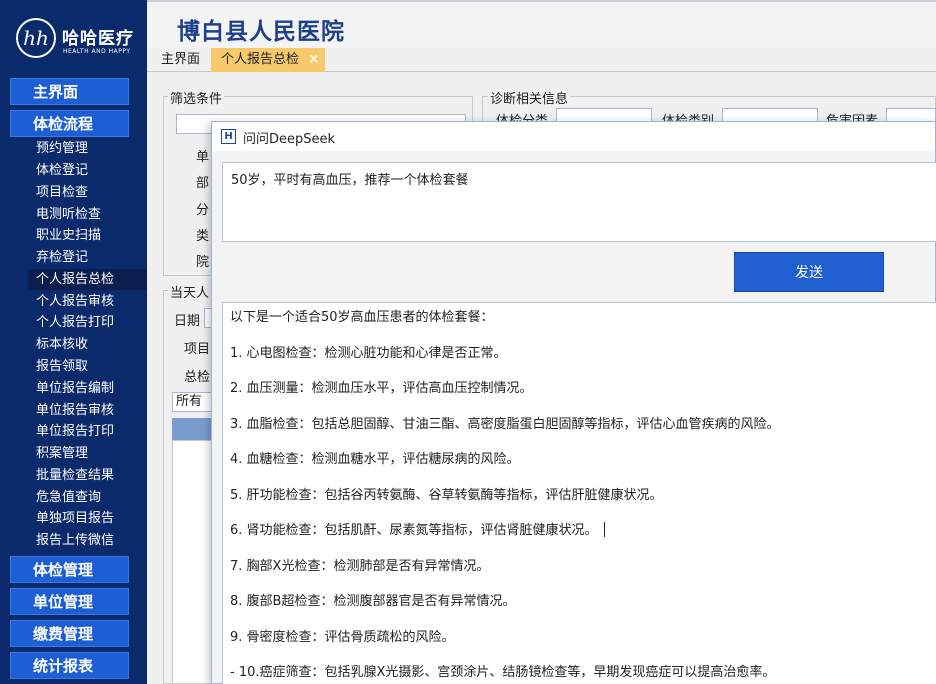 This screenshot has height=684, width=936. I want to click on nav-item-unit-print: 单位报告打印, so click(75, 431).